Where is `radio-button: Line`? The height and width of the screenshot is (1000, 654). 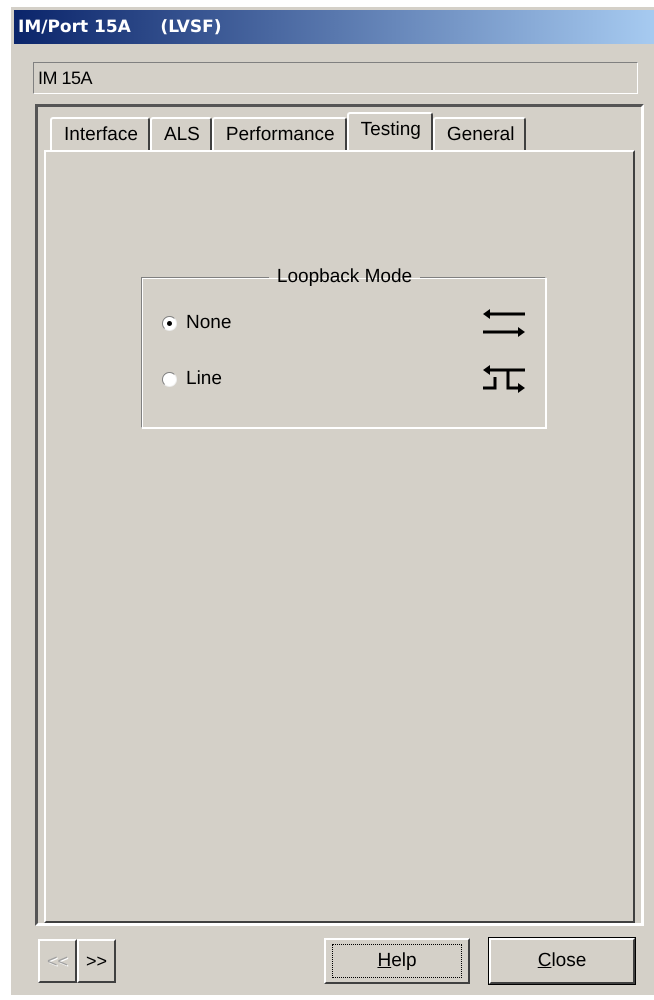
radio-button: Line is located at coordinates (192, 379).